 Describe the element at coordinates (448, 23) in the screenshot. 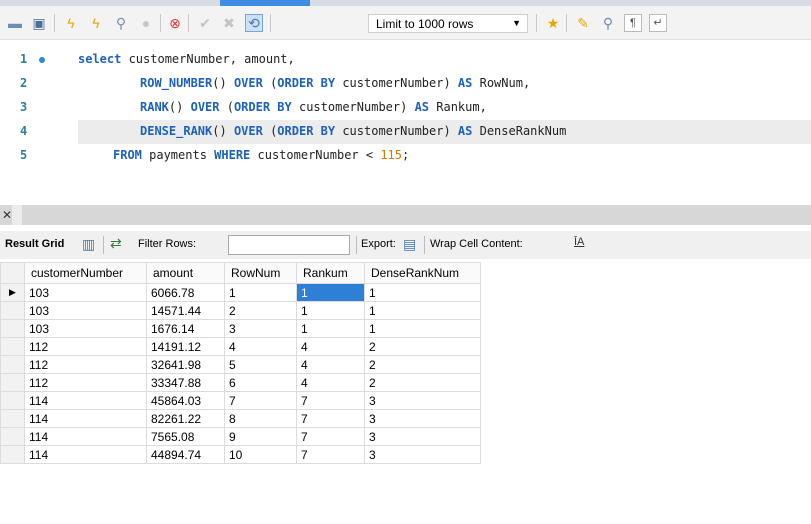

I see `row-limit-select: Limit to 1000 rows ▼` at that location.